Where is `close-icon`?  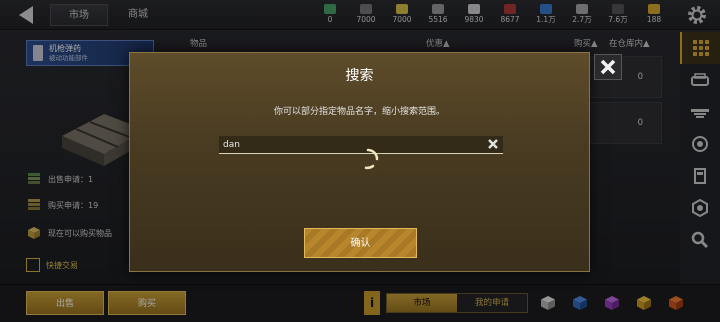
close-icon is located at coordinates (608, 67).